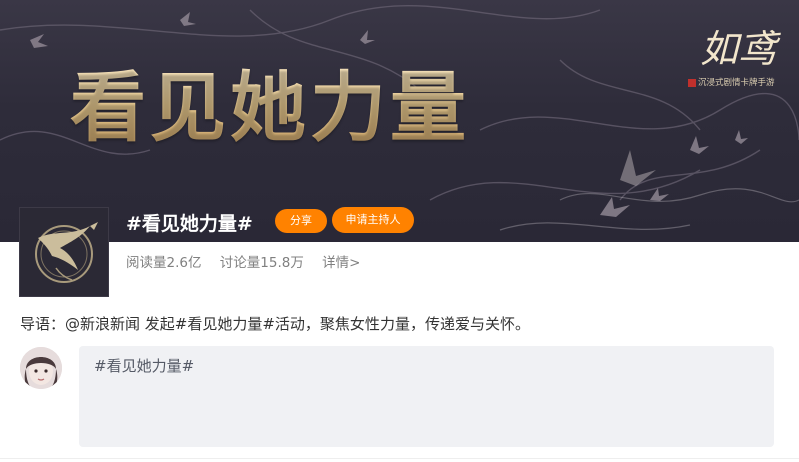 This screenshot has height=462, width=799. What do you see at coordinates (270, 101) in the screenshot?
I see `banner-headline: 看见她力量` at bounding box center [270, 101].